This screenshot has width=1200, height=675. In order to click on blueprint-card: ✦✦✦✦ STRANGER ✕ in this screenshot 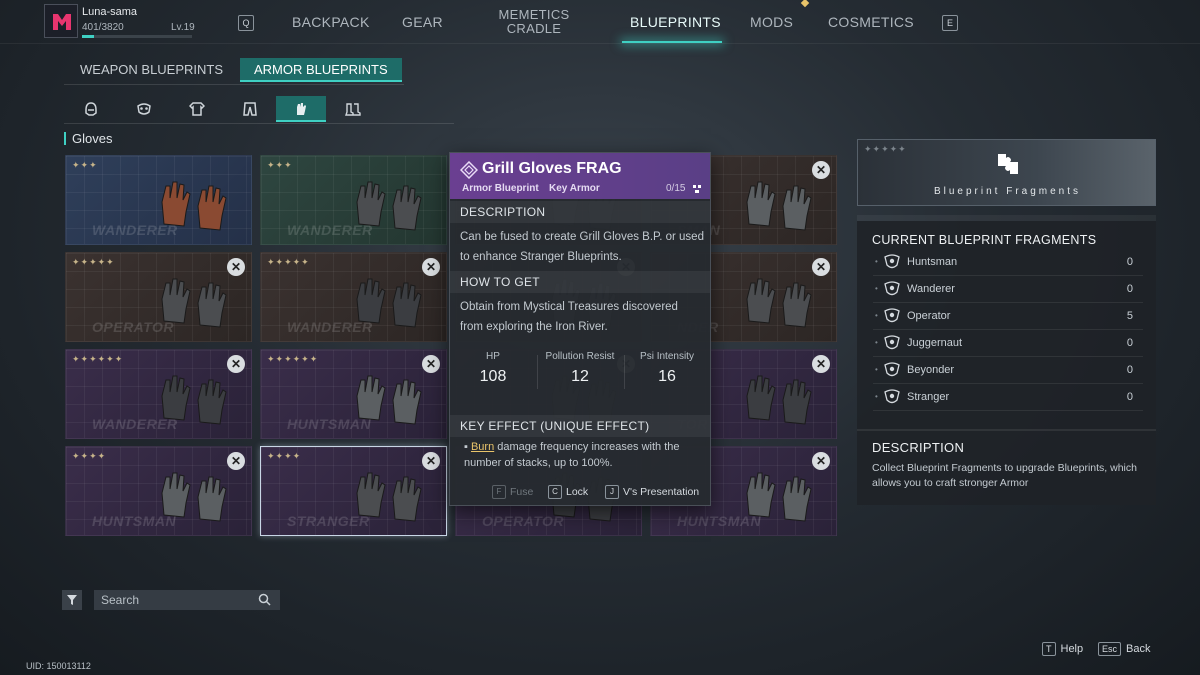, I will do `click(353, 491)`.